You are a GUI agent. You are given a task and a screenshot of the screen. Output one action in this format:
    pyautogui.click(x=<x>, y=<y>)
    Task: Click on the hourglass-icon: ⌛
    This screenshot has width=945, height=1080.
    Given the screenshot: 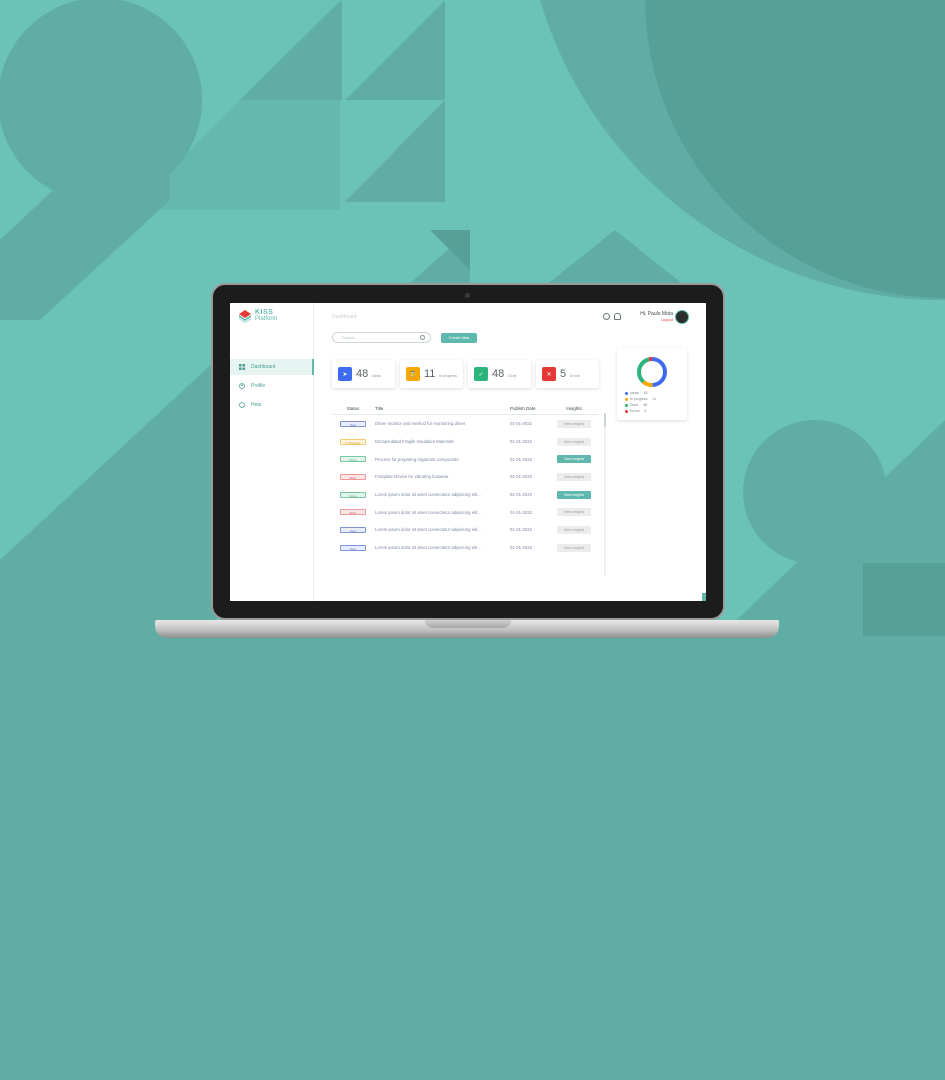 What is the action you would take?
    pyautogui.click(x=413, y=374)
    